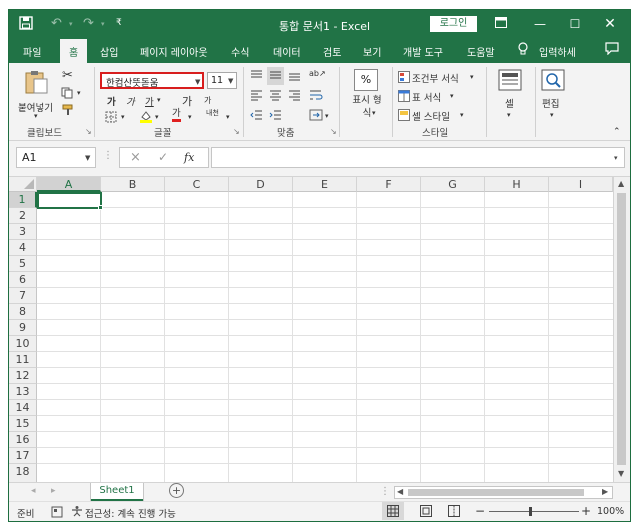 This screenshot has width=639, height=530. Describe the element at coordinates (332, 51) in the screenshot. I see `tab-review: 검토` at that location.